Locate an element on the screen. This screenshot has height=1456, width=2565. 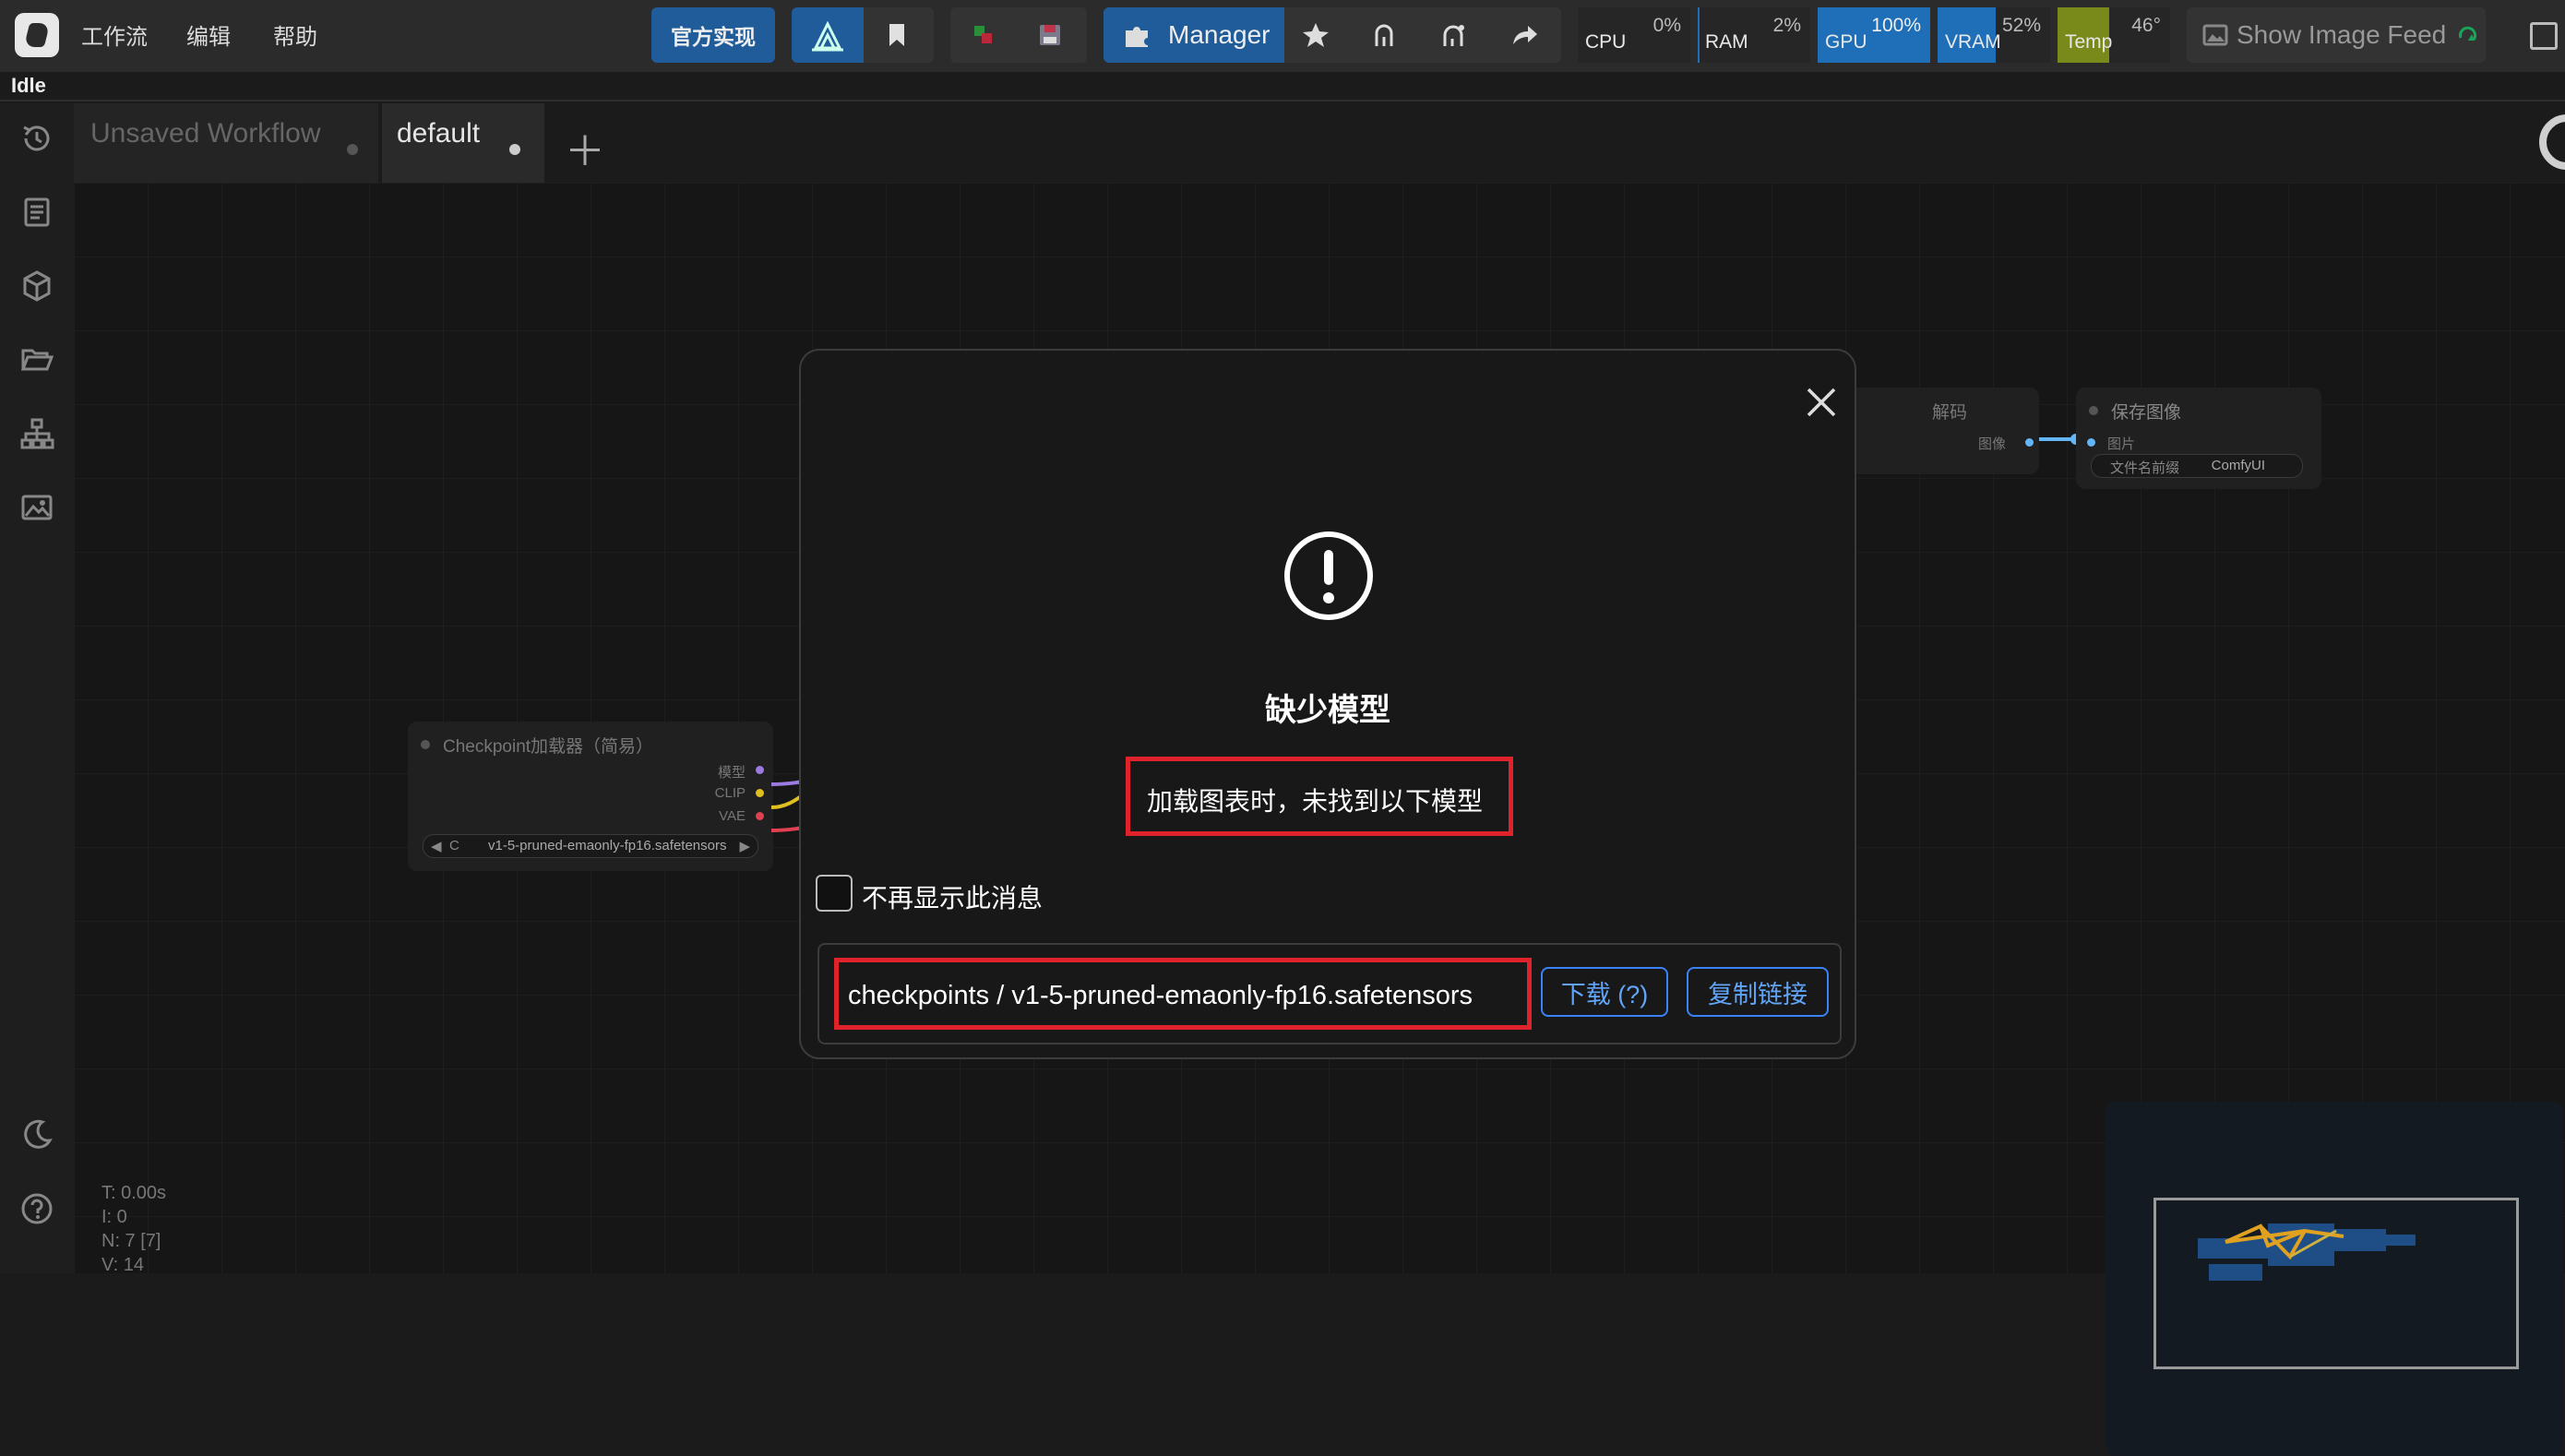
ram-label: RAM is located at coordinates (1726, 42).